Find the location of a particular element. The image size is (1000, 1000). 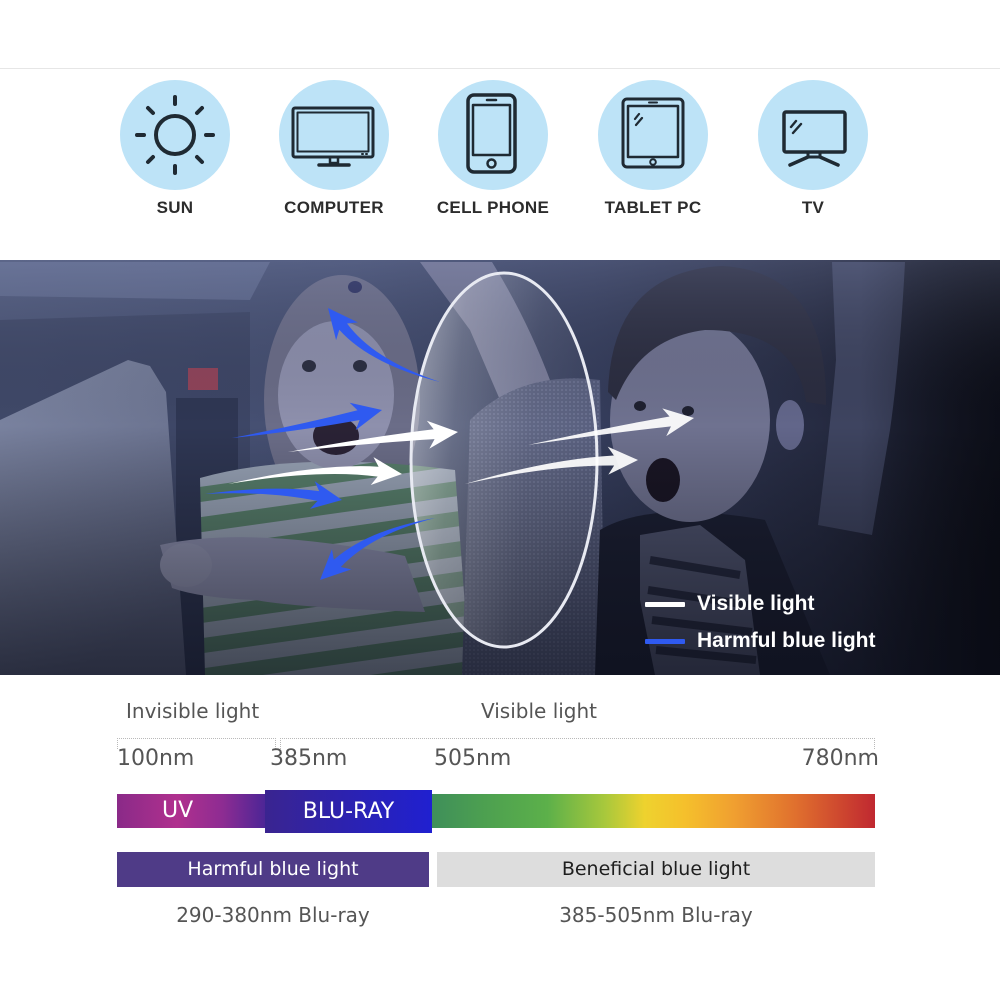

device-label: SUN is located at coordinates (175, 207).